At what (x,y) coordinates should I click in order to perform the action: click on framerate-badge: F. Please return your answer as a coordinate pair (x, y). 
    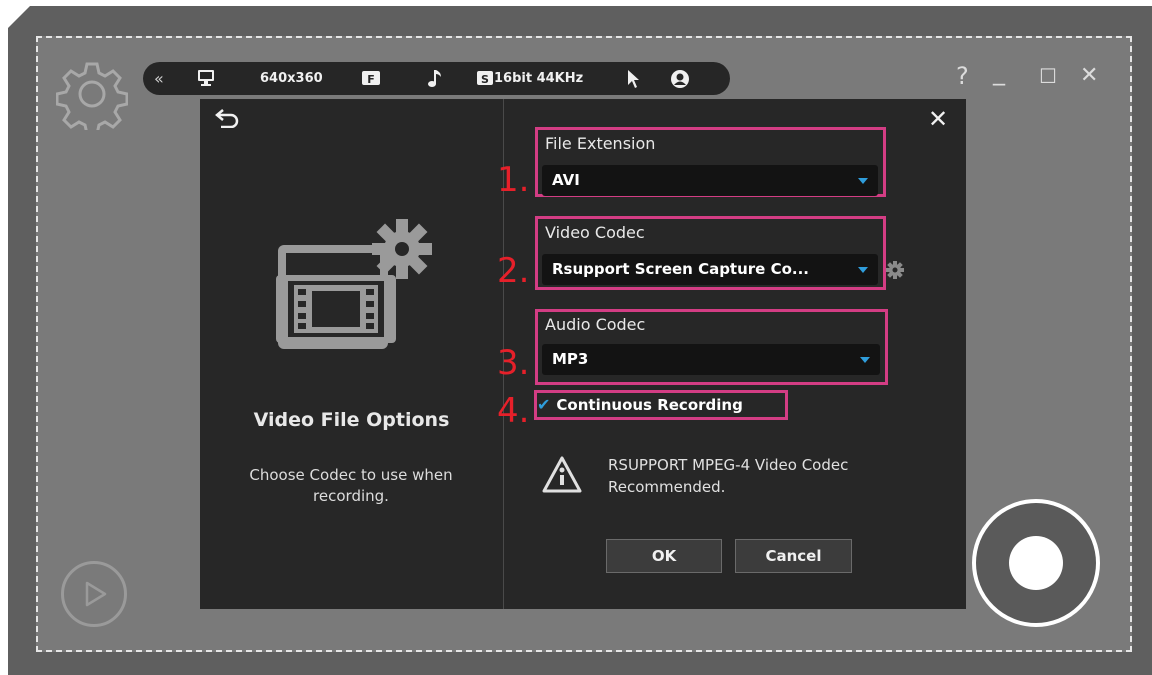
    Looking at the image, I should click on (371, 79).